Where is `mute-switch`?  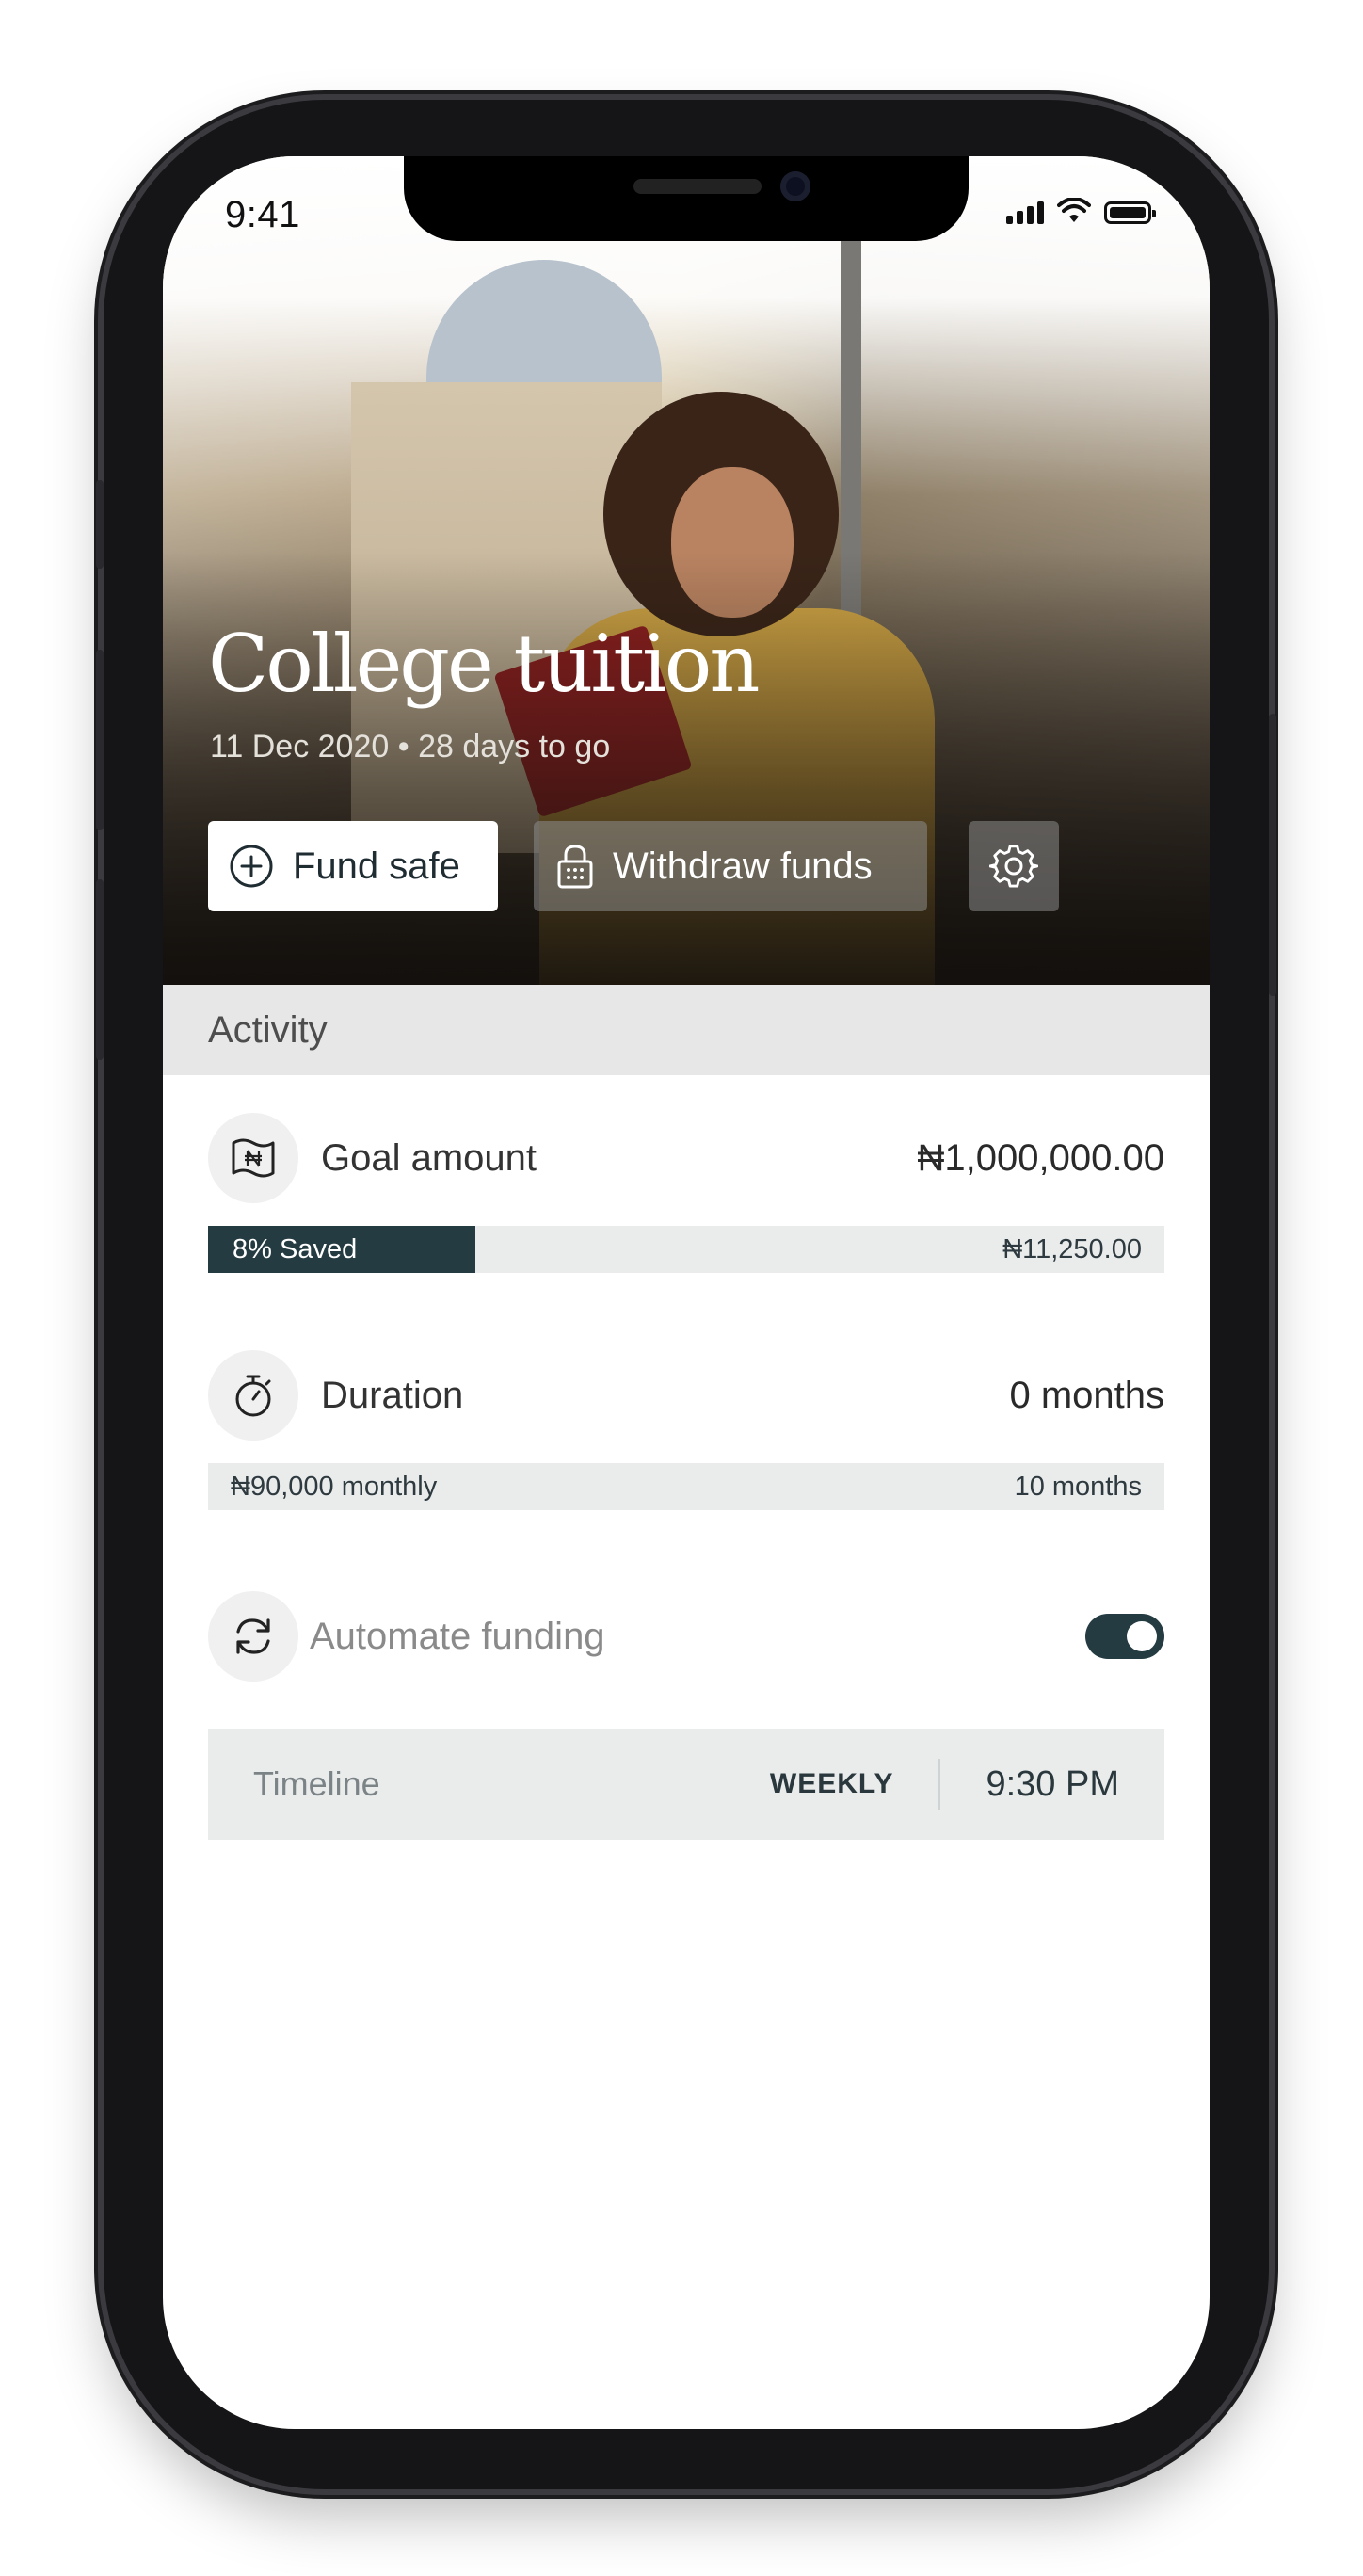
mute-switch is located at coordinates (100, 524).